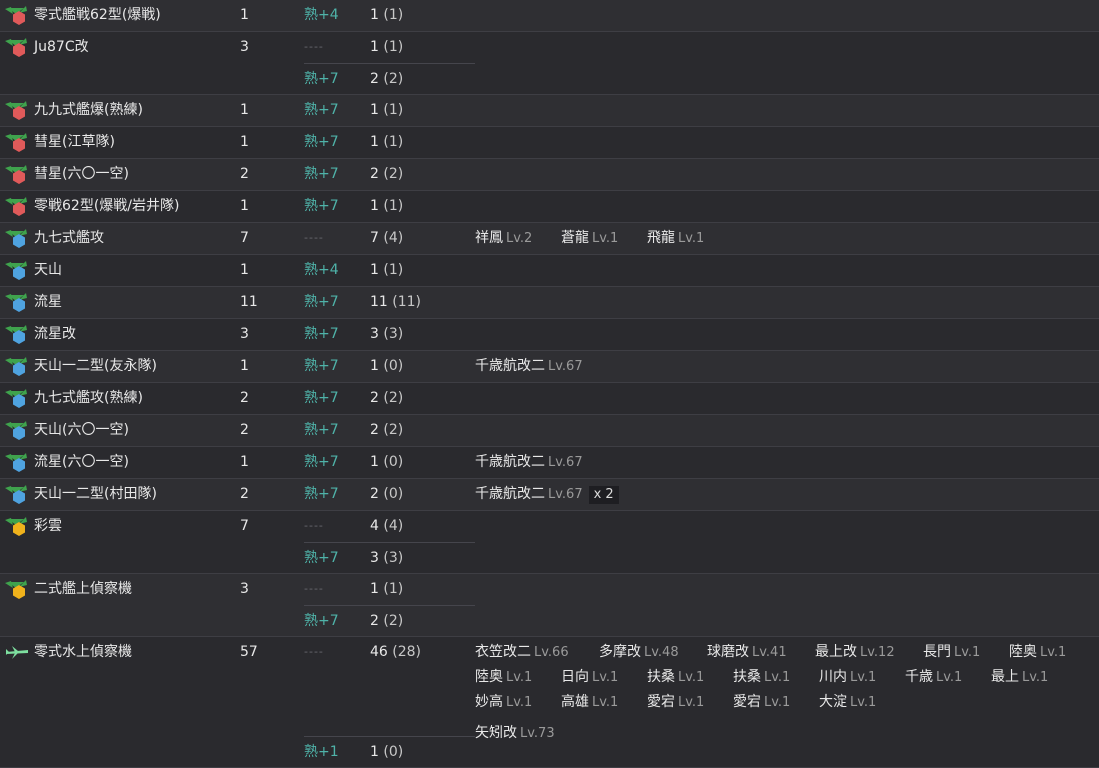 The image size is (1099, 768). Describe the element at coordinates (919, 677) in the screenshot. I see `ship-name: 千歳` at that location.